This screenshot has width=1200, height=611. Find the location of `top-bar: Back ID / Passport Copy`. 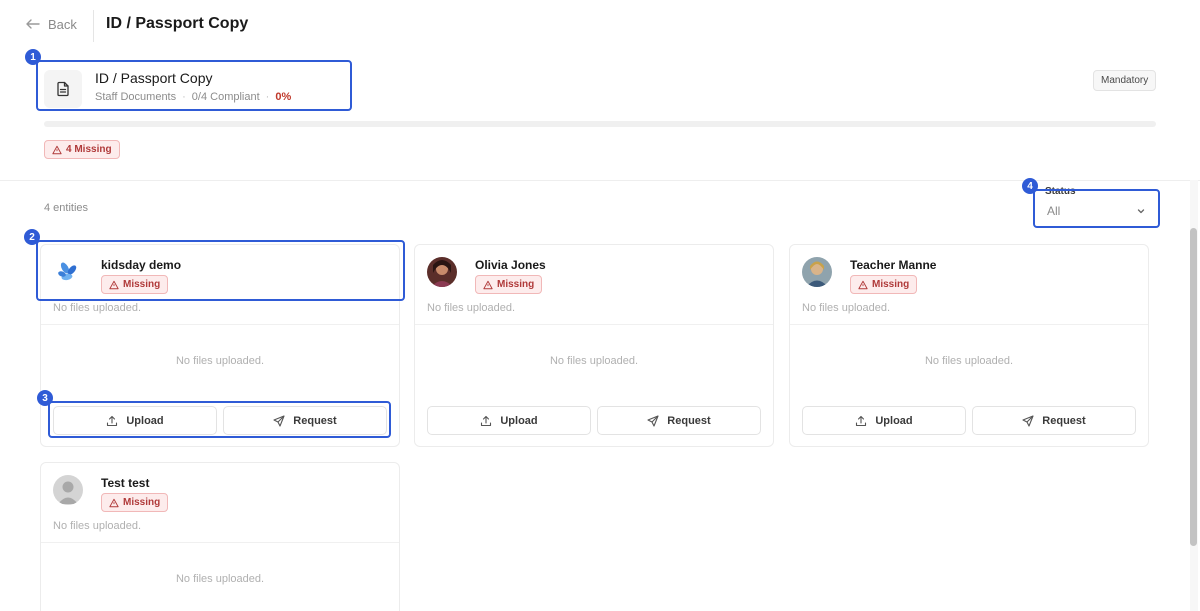

top-bar: Back ID / Passport Copy is located at coordinates (600, 25).